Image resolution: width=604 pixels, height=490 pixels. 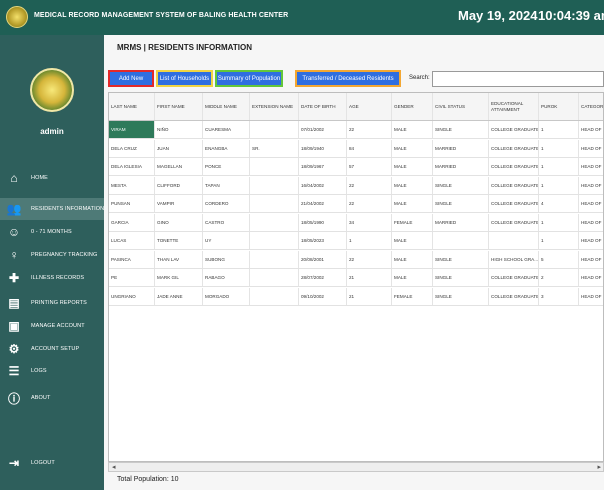 I want to click on column-header: EXTENSION NAME, so click(x=274, y=106).